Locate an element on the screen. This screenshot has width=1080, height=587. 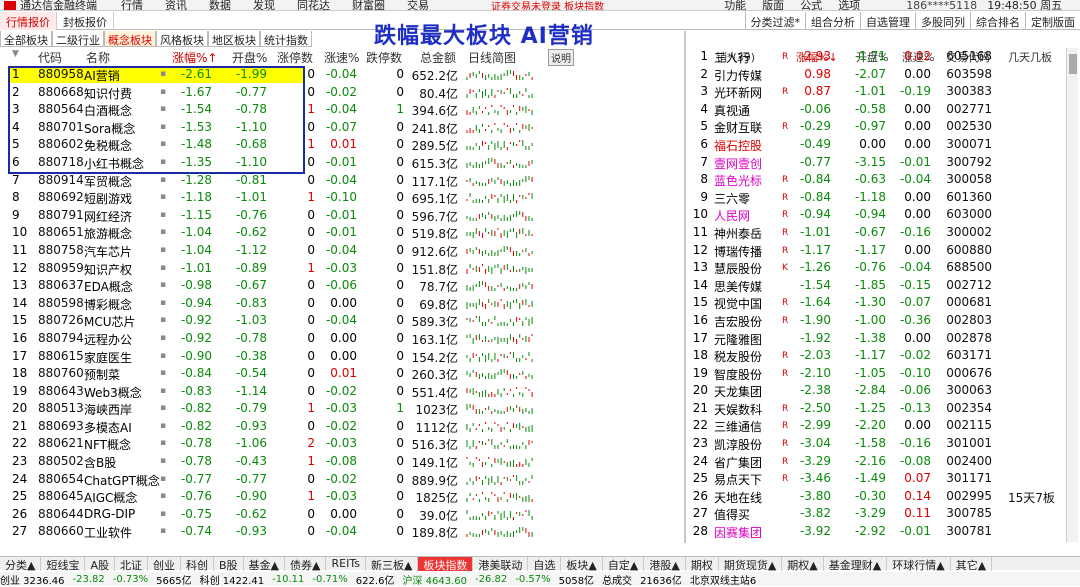
board-name: 汽车芯片 is located at coordinates (108, 251).